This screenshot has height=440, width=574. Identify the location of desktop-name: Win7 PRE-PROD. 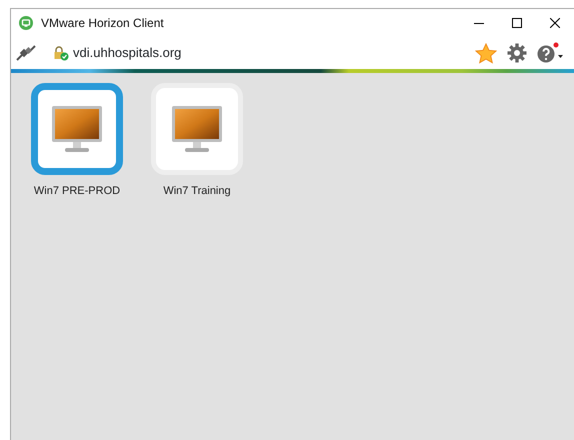
(77, 191).